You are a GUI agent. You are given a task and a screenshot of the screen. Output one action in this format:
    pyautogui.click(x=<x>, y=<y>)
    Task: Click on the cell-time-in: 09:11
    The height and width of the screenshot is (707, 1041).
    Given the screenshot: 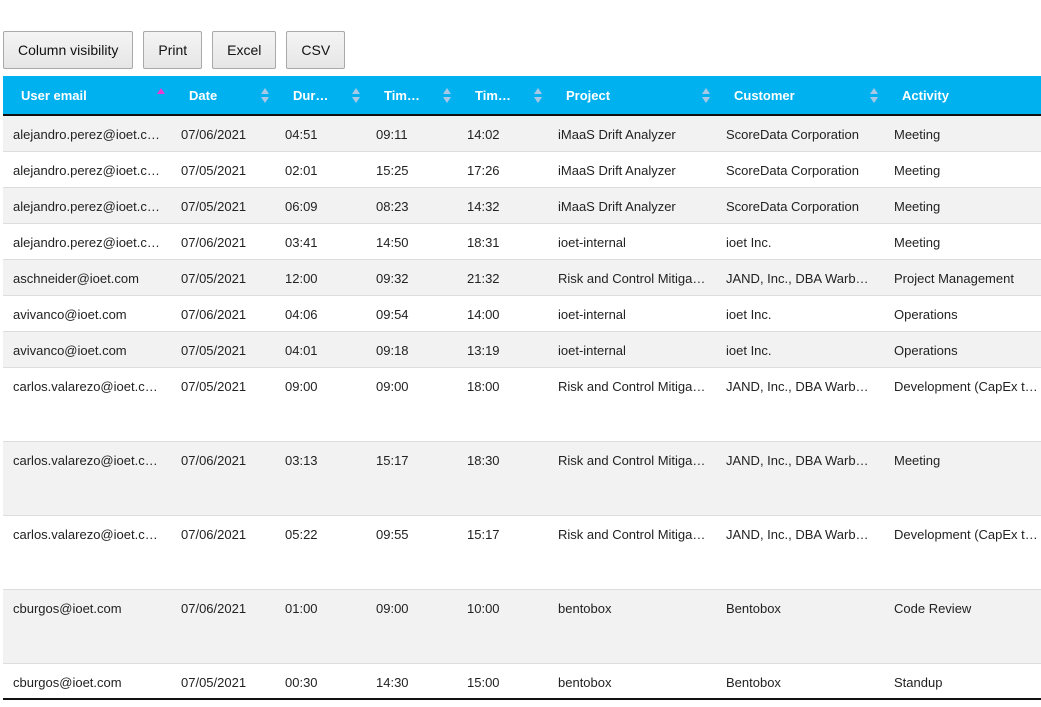 What is the action you would take?
    pyautogui.click(x=411, y=133)
    